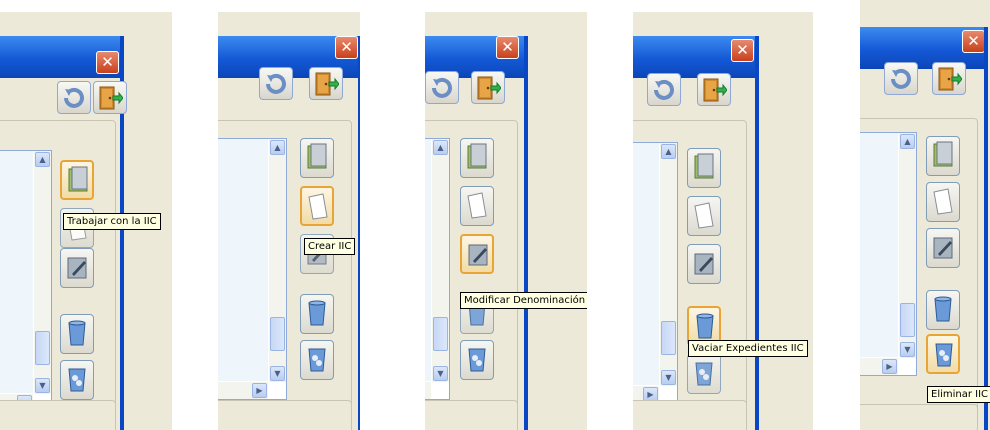 The width and height of the screenshot is (990, 430). I want to click on screenshot-frame-2: ✕ ▲ ▼ ▶ Crear IIC, so click(289, 221).